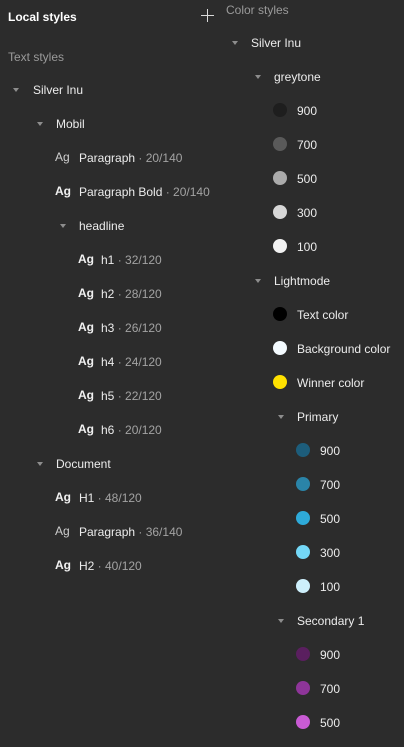 The width and height of the screenshot is (404, 747). Describe the element at coordinates (121, 192) in the screenshot. I see `style-name: Paragraph Bold` at that location.